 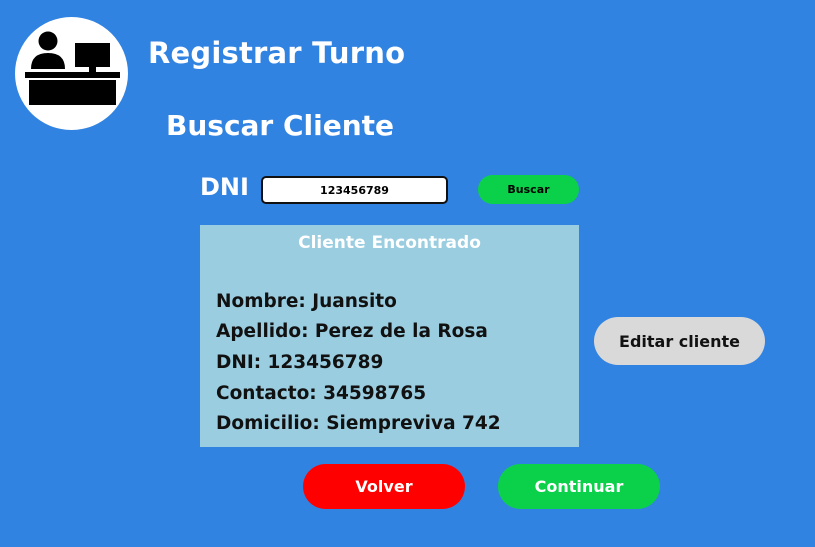 What do you see at coordinates (389, 243) in the screenshot?
I see `card-title: Cliente Encontrado` at bounding box center [389, 243].